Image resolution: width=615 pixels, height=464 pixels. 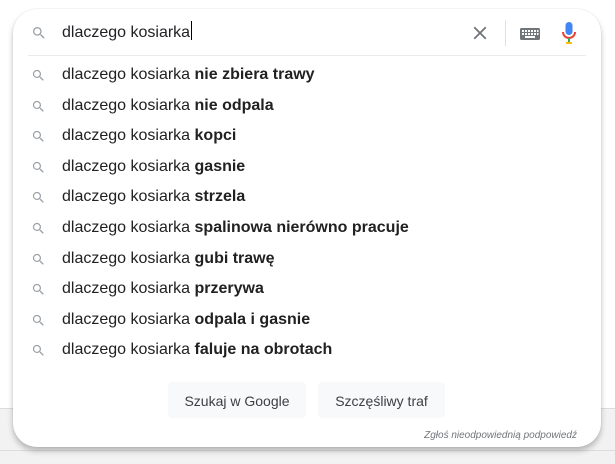 What do you see at coordinates (307, 32) in the screenshot?
I see `search-bar: dlaczego kosiarka` at bounding box center [307, 32].